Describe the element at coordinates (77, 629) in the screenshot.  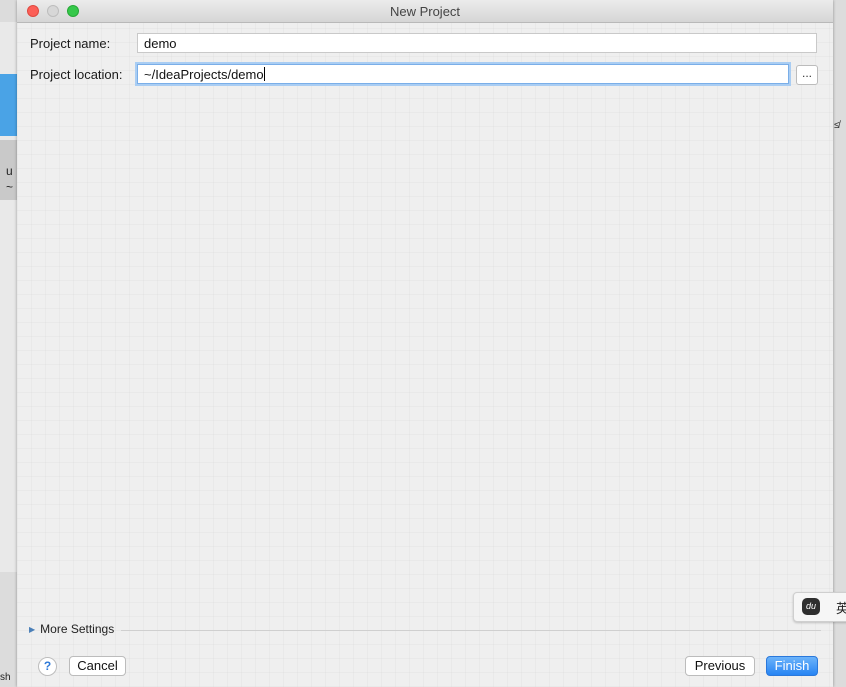
I see `more-settings-label: More Settings` at that location.